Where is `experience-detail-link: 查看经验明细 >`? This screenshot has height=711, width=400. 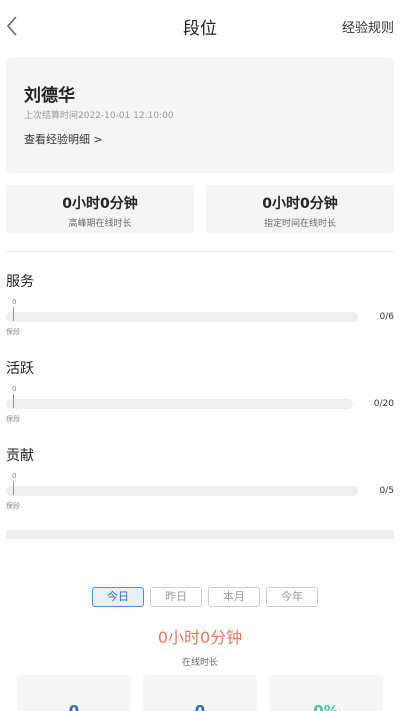 experience-detail-link: 查看经验明细 > is located at coordinates (63, 139).